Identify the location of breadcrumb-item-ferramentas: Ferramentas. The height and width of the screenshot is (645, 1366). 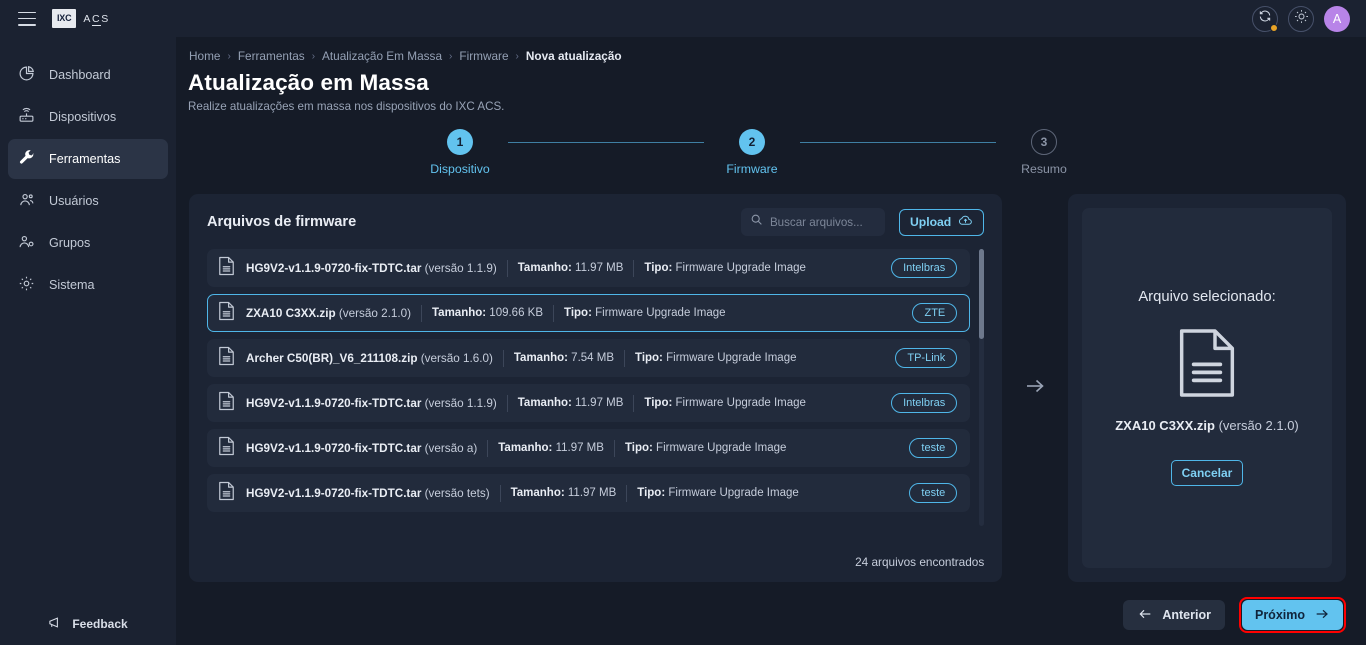
(271, 56).